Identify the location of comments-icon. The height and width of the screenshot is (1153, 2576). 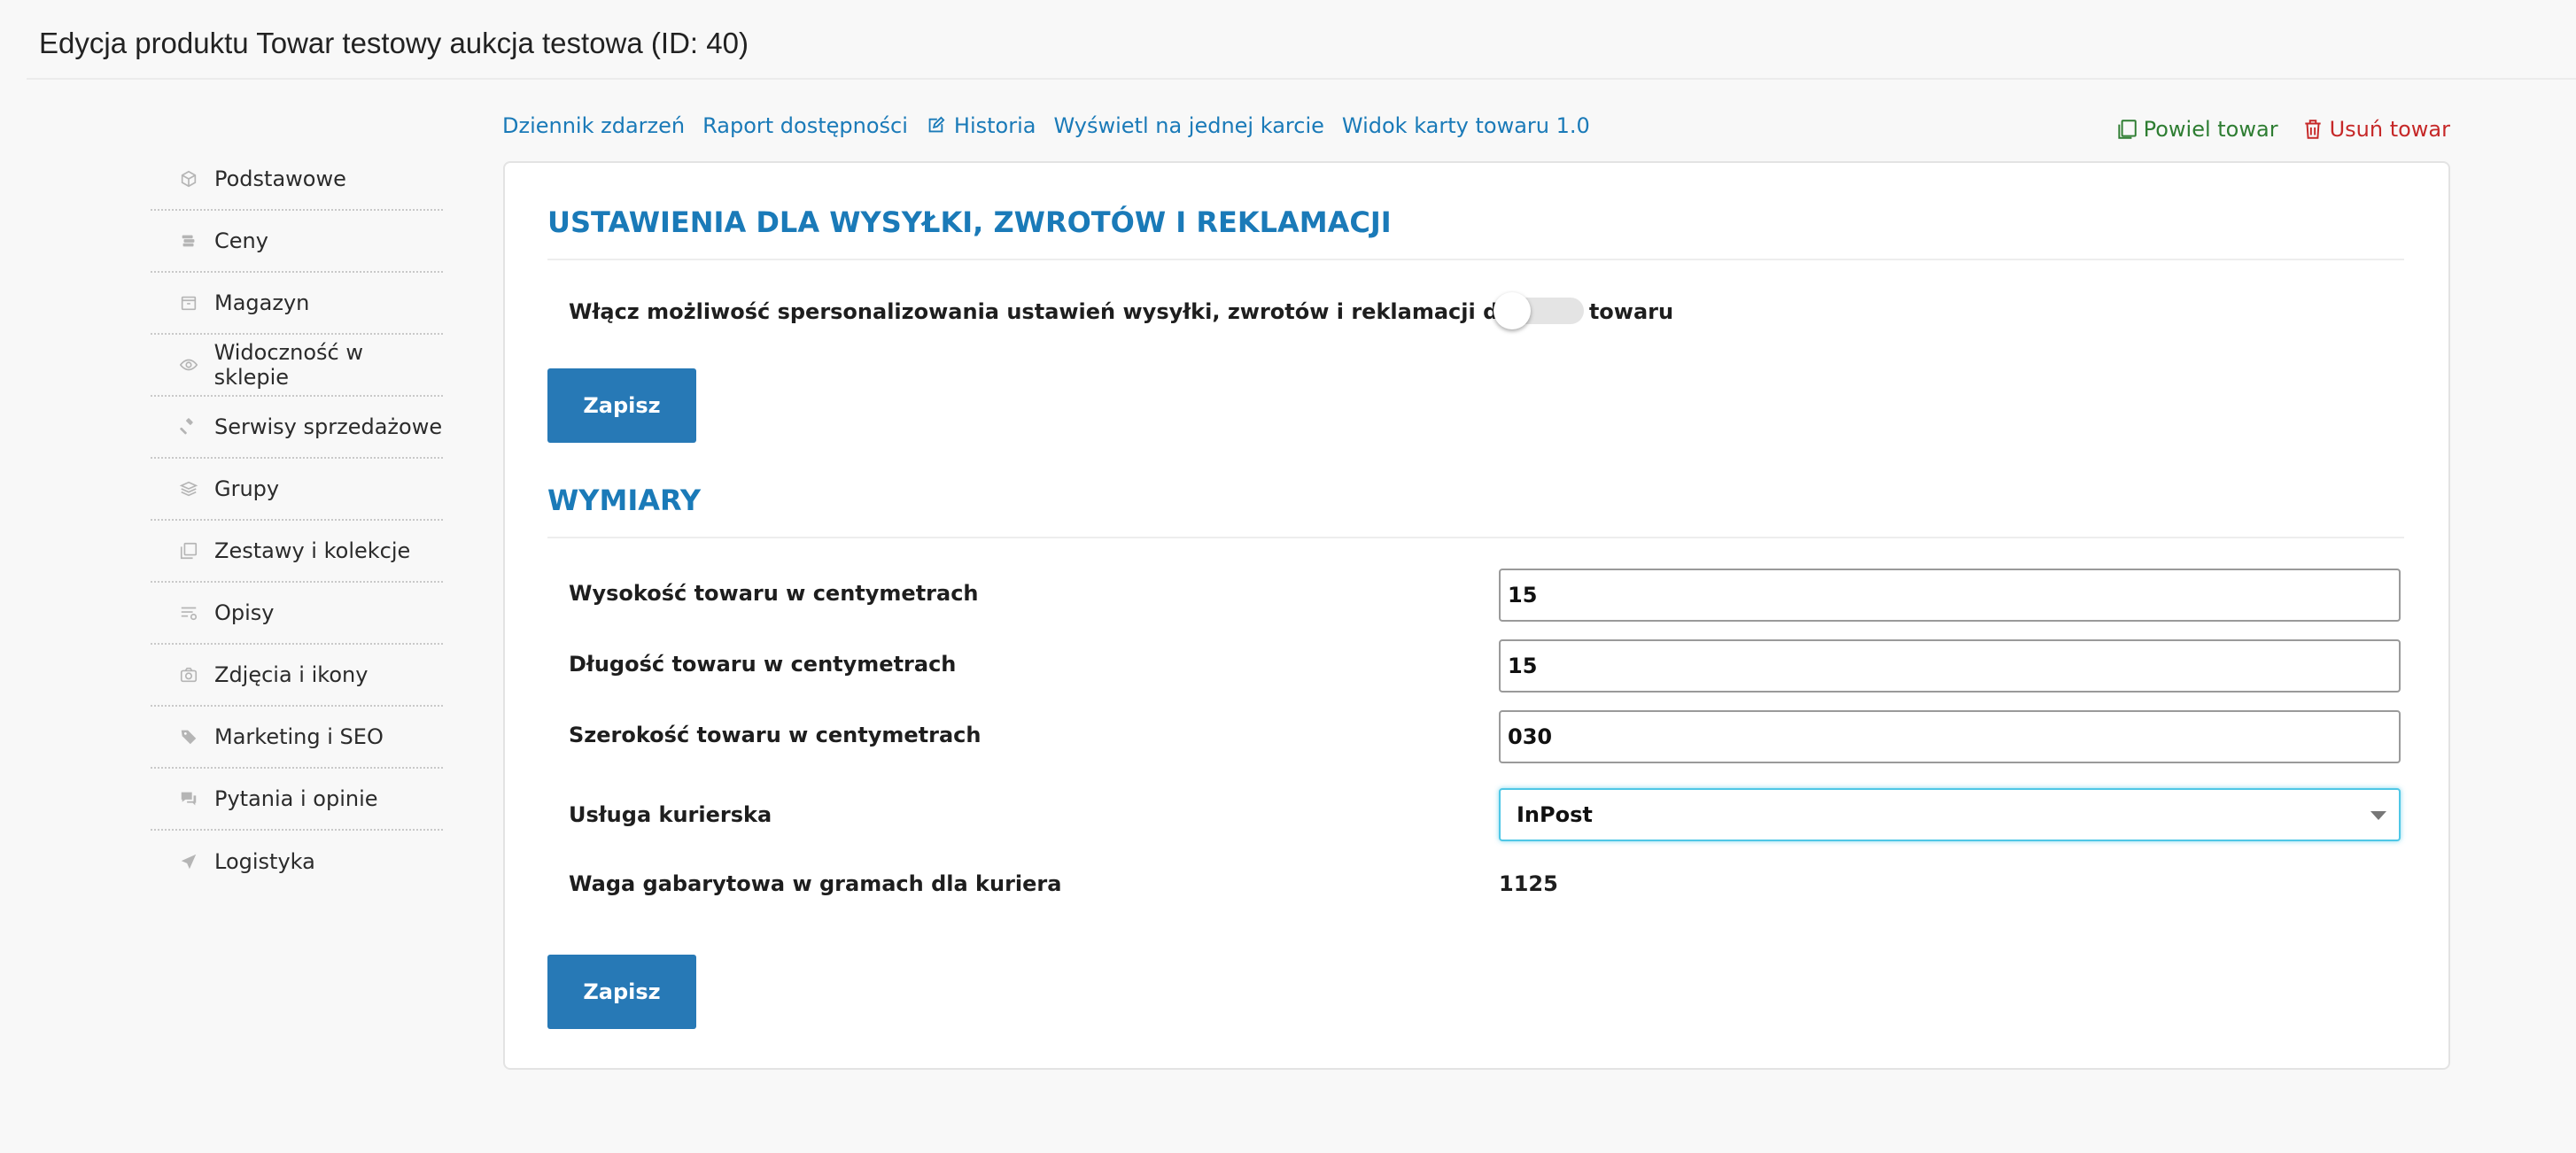
(182, 799).